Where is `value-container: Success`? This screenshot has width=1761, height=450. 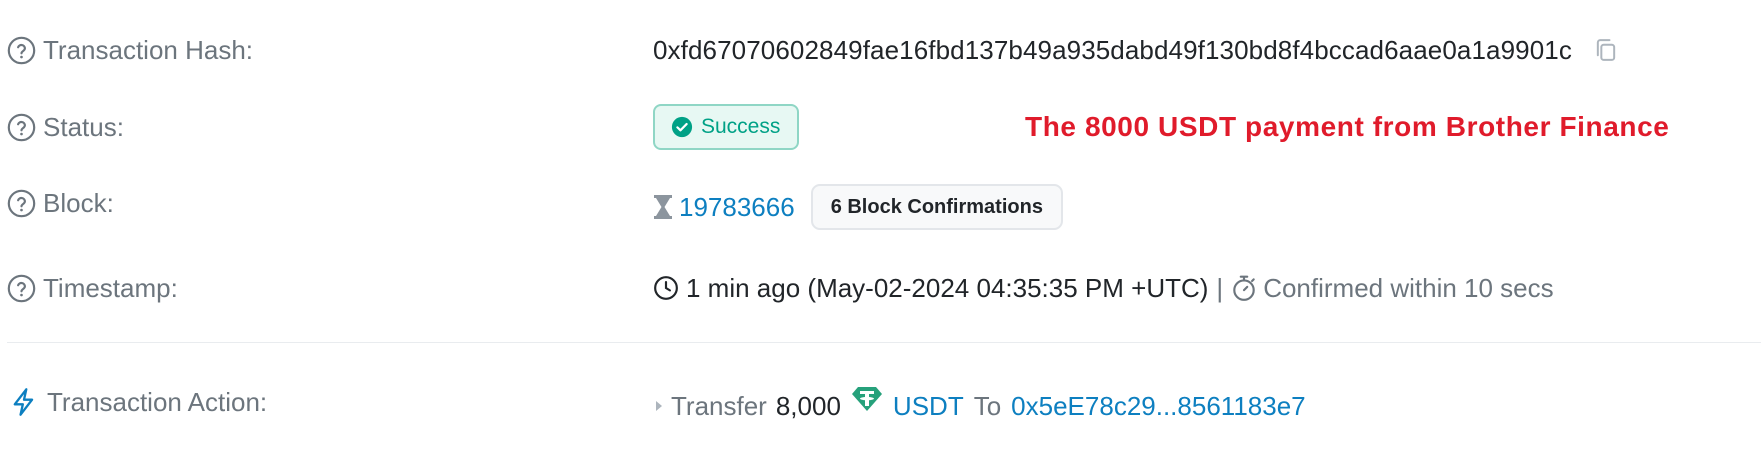 value-container: Success is located at coordinates (726, 127).